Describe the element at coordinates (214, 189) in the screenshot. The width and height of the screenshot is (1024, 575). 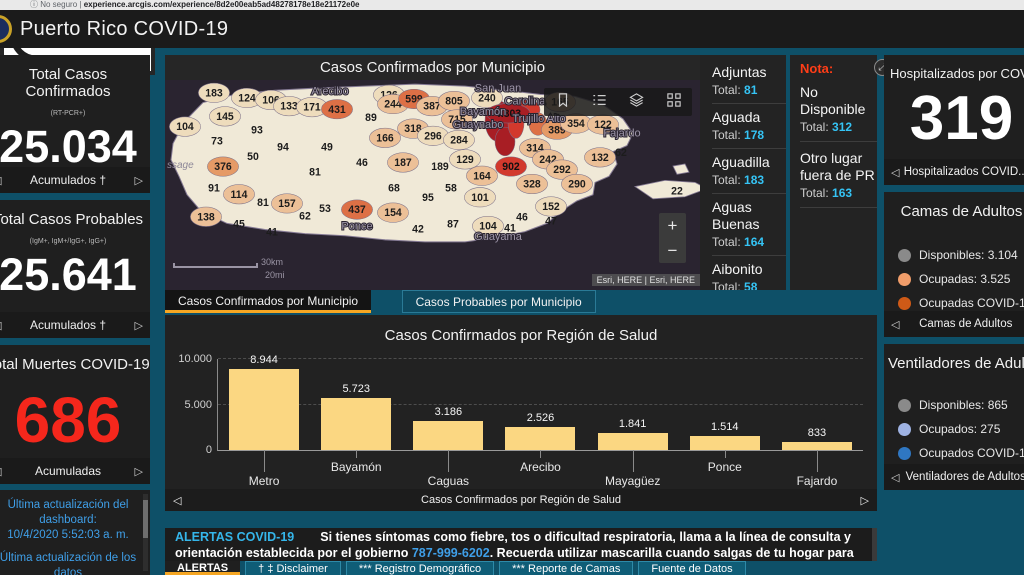
I see `municipality-count-label: 91` at that location.